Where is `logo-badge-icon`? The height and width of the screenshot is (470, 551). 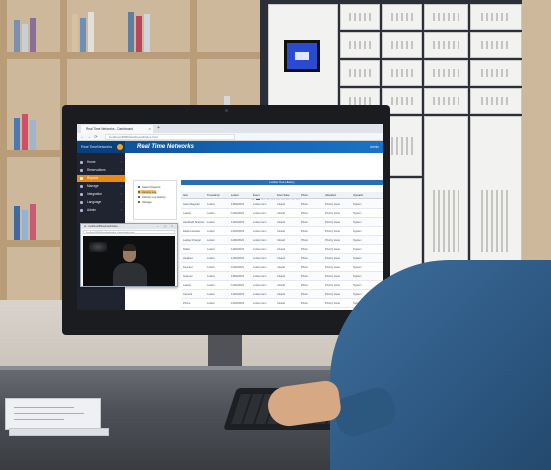
logo-badge-icon is located at coordinates (120, 147).